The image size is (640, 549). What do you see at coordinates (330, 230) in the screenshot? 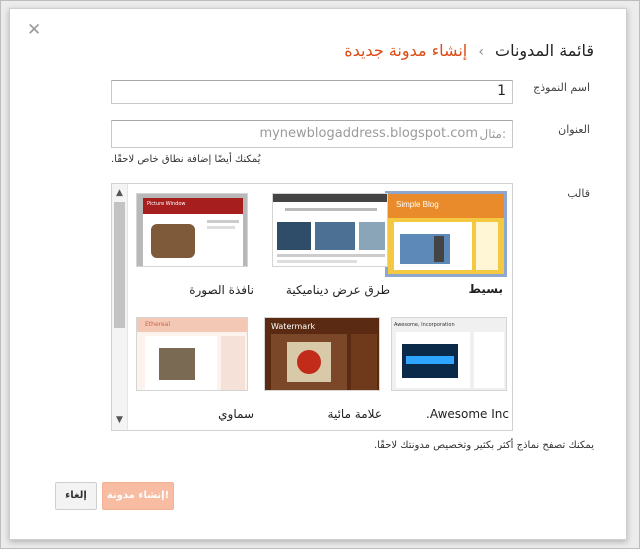
I see `template-dynamic-views-thumbnail` at bounding box center [330, 230].